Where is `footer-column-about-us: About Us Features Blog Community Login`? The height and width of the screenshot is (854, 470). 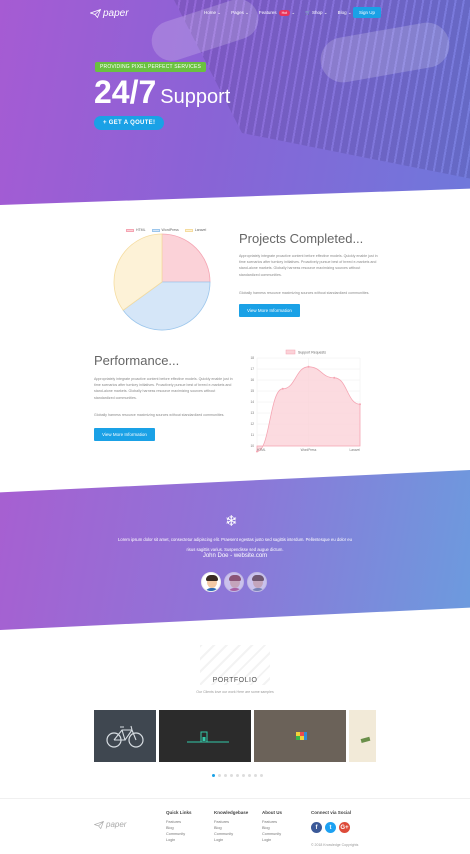 footer-column-about-us: About Us Features Blog Community Login is located at coordinates (272, 826).